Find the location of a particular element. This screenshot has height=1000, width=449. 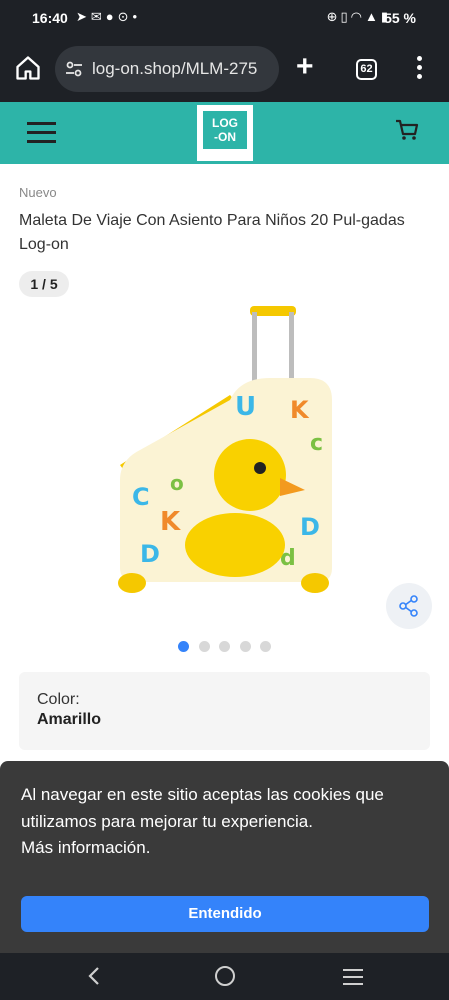

share-icon is located at coordinates (408, 606).